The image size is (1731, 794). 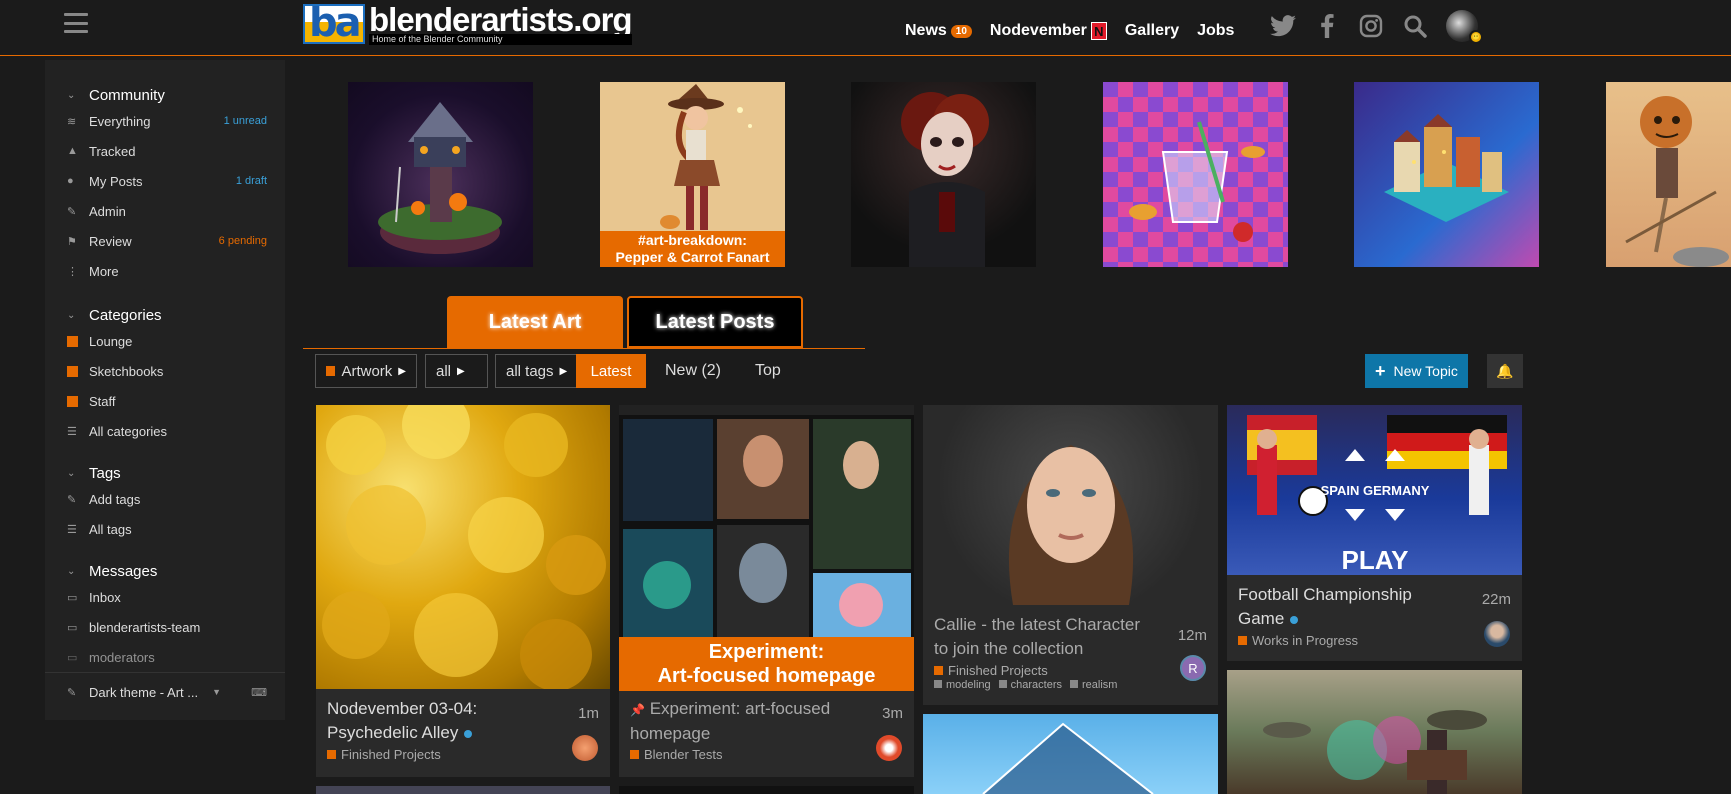 What do you see at coordinates (676, 754) in the screenshot?
I see `topic-category: Blender Tests` at bounding box center [676, 754].